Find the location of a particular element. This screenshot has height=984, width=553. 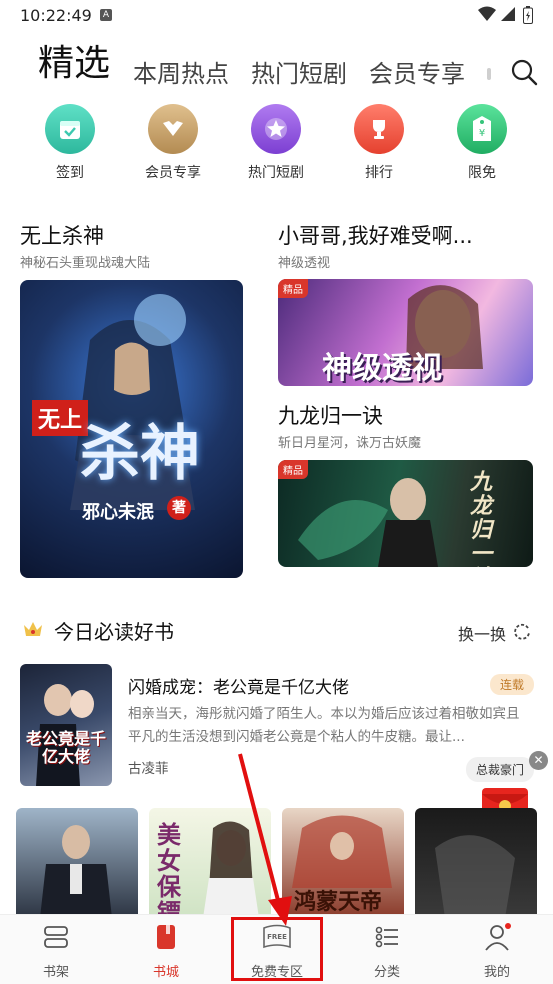

quick-entry-label: 排行 is located at coordinates (379, 173).